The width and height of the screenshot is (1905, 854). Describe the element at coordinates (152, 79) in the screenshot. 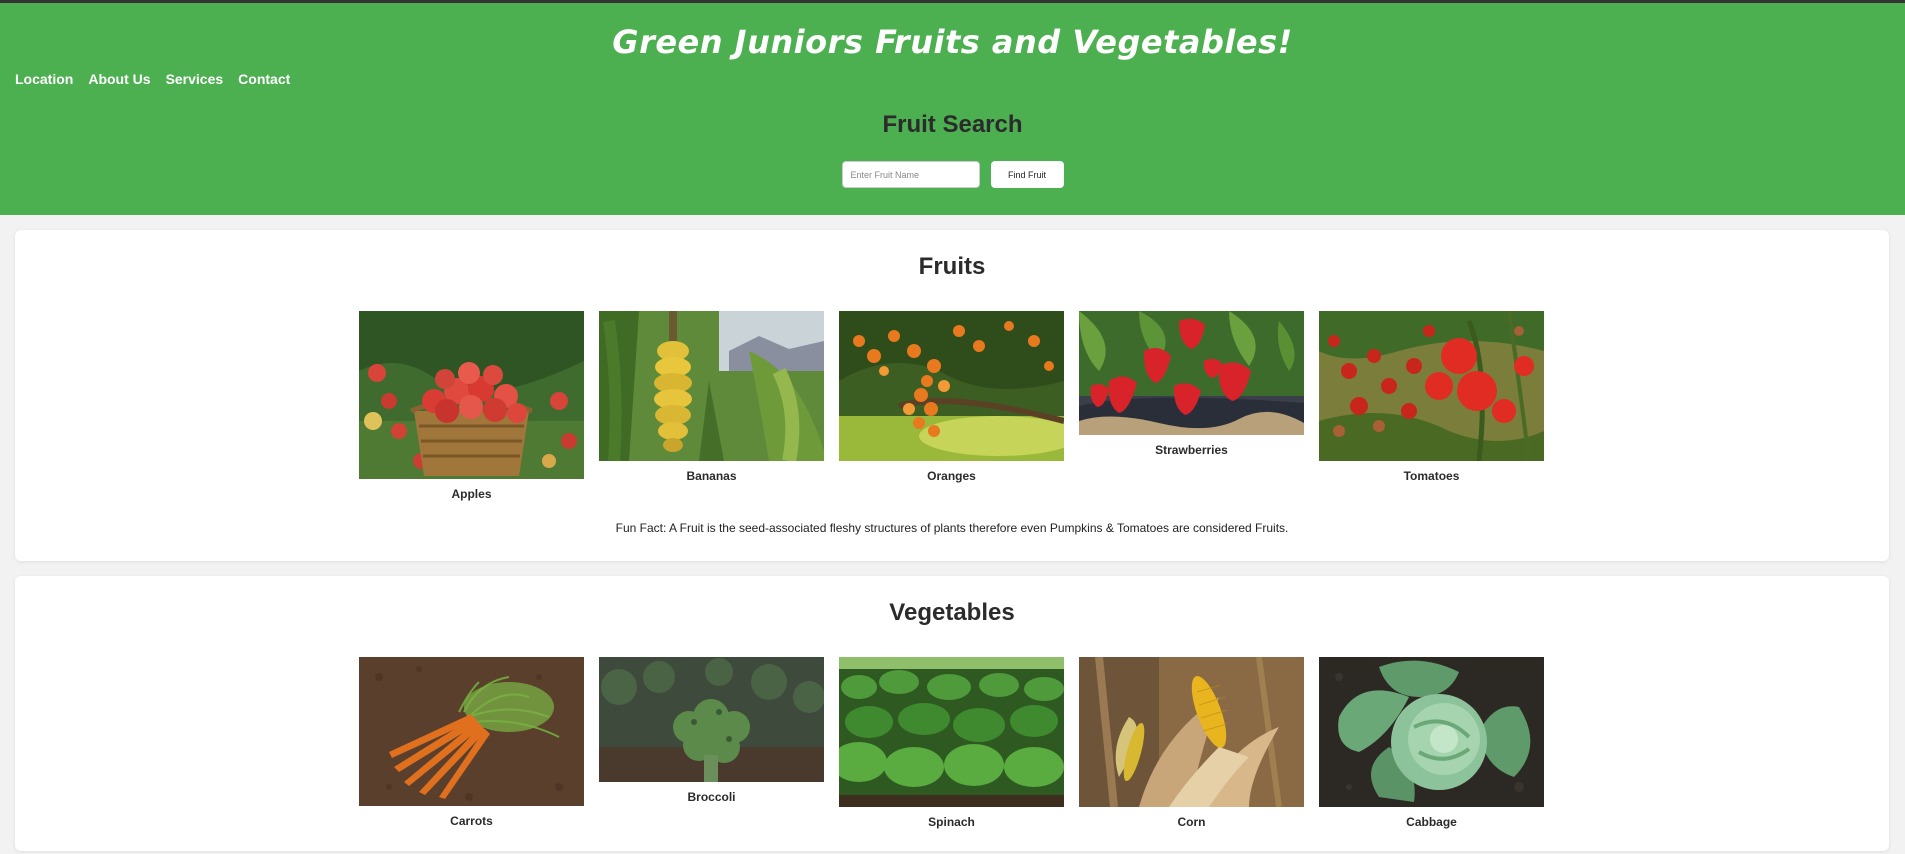

I see `main-nav: Location About Us Services Contact` at that location.